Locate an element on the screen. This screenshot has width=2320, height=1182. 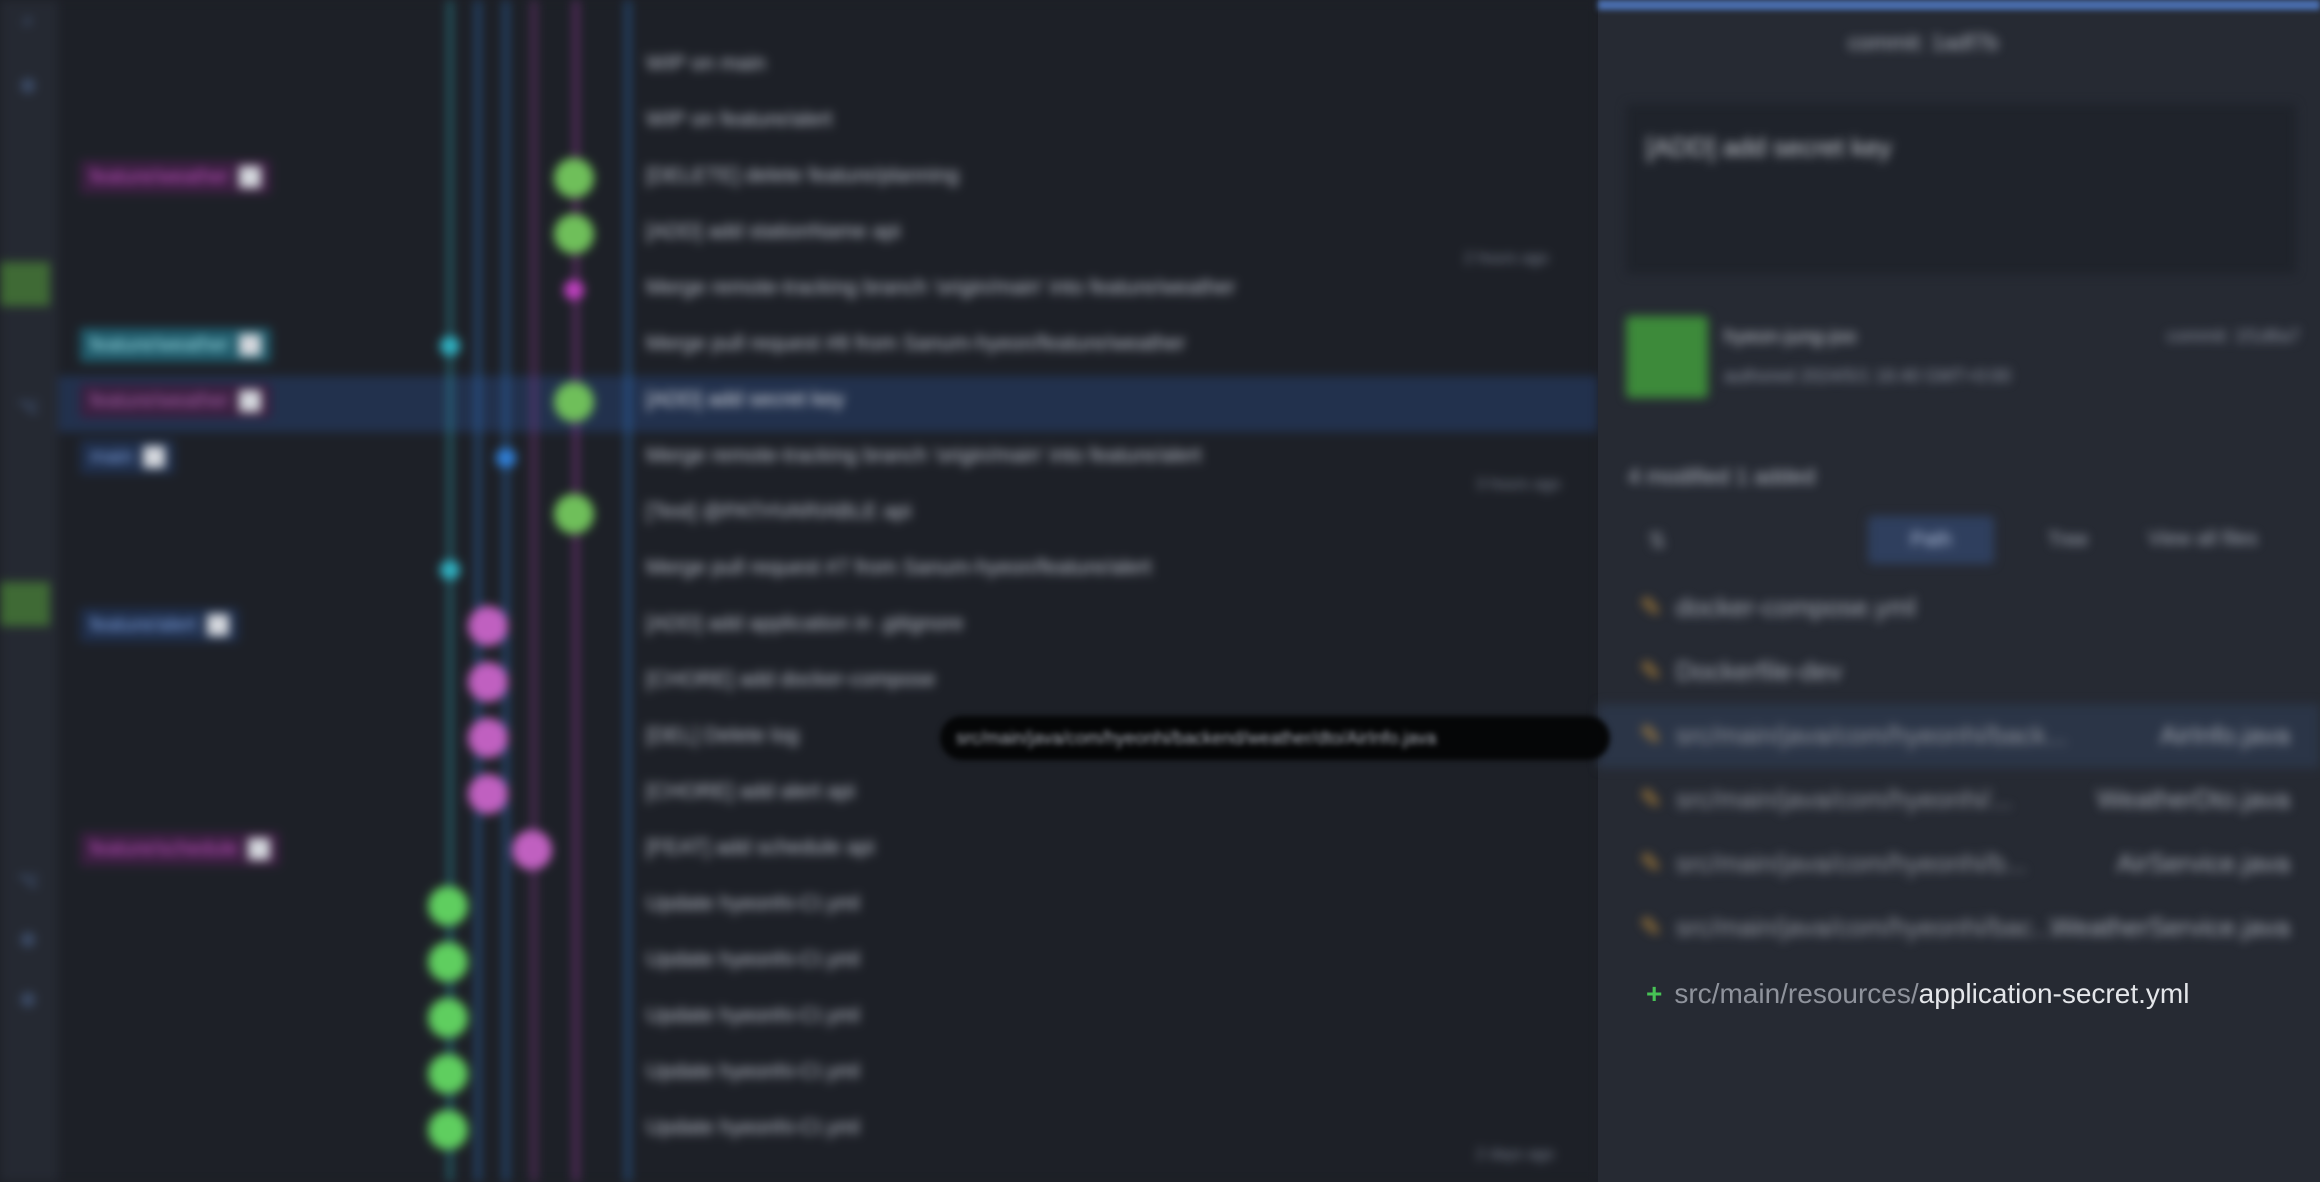
left-sidebar-rail: ⌕ ⚙ ⌥ ⌥ ⚙ ⚙ is located at coordinates (29, 591).